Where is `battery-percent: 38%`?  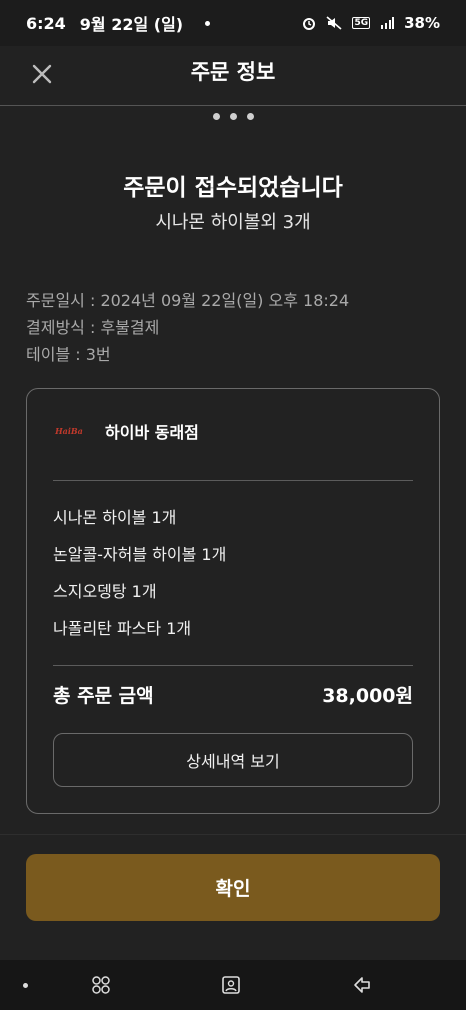
battery-percent: 38% is located at coordinates (422, 23).